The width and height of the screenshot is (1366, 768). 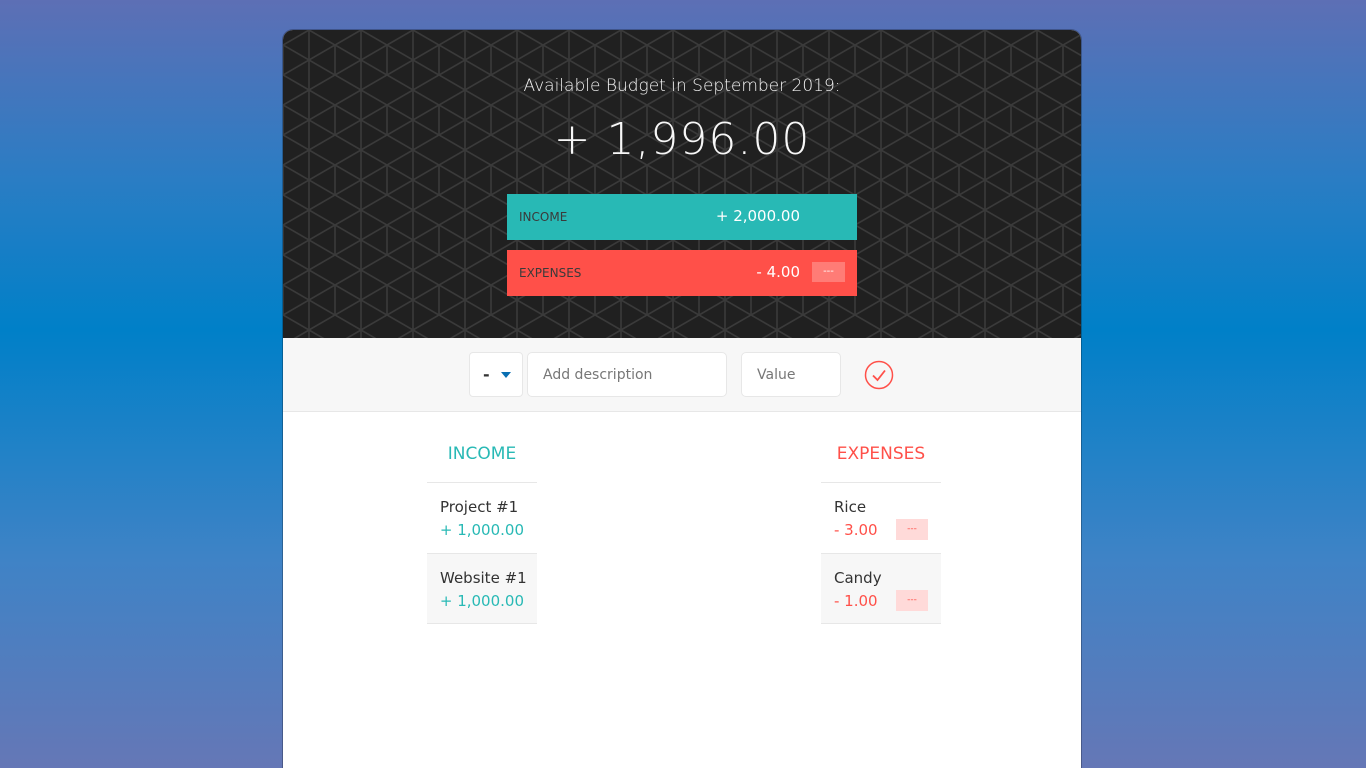 I want to click on income-item-description: Website #1, so click(x=483, y=578).